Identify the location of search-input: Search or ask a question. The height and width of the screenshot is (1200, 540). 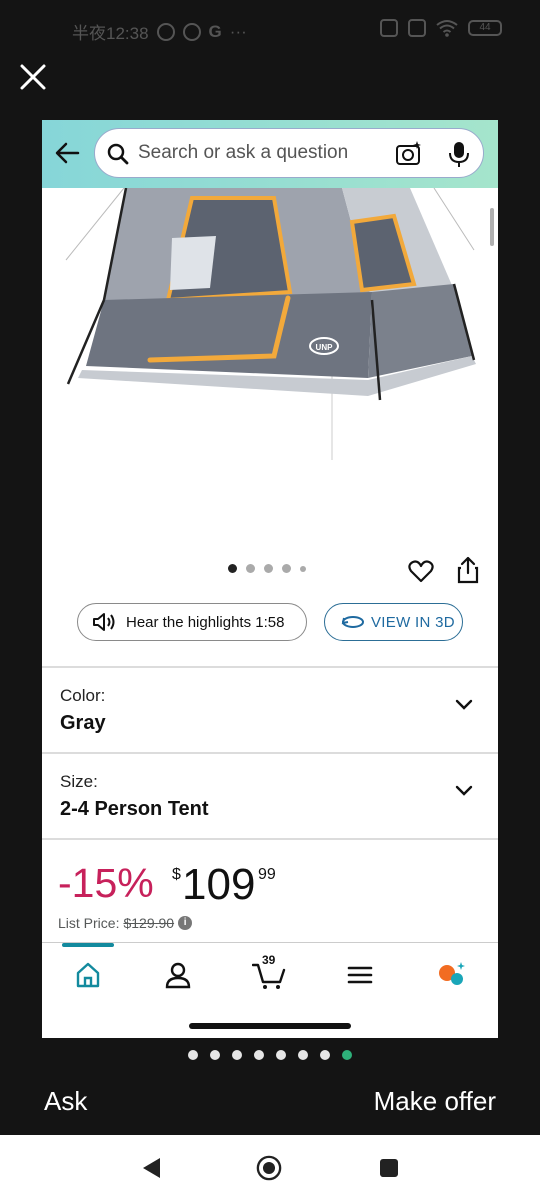
(289, 153).